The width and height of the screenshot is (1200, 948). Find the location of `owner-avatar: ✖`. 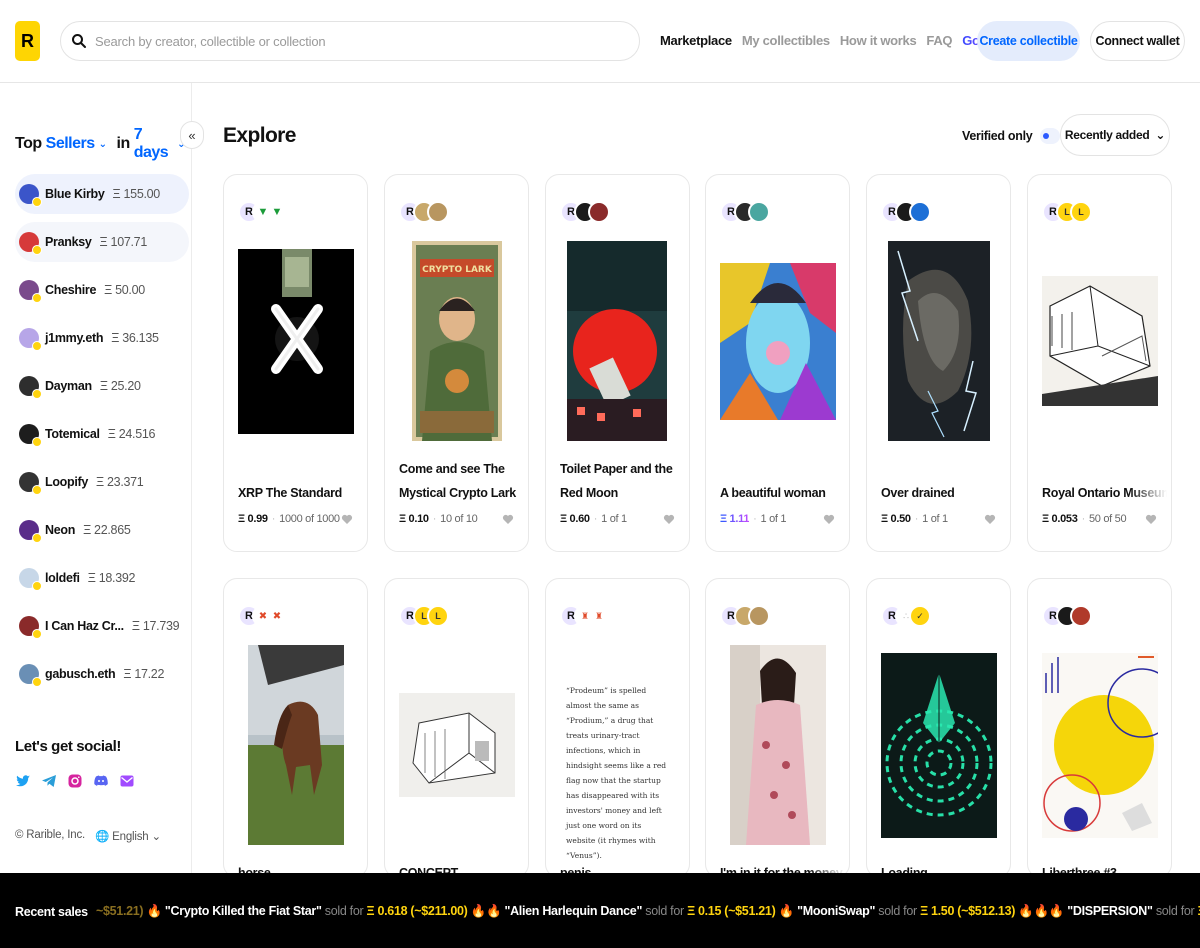

owner-avatar: ✖ is located at coordinates (277, 616).